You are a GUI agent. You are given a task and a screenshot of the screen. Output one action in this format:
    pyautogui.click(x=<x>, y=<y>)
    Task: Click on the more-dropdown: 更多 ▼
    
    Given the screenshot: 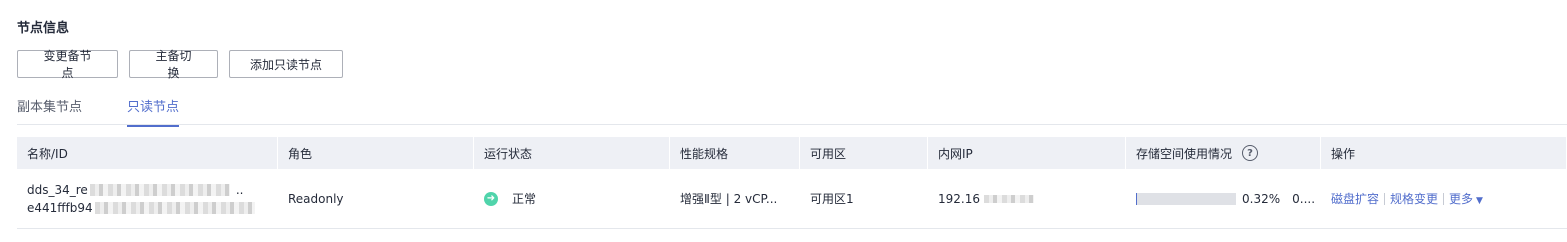 What is the action you would take?
    pyautogui.click(x=1466, y=198)
    